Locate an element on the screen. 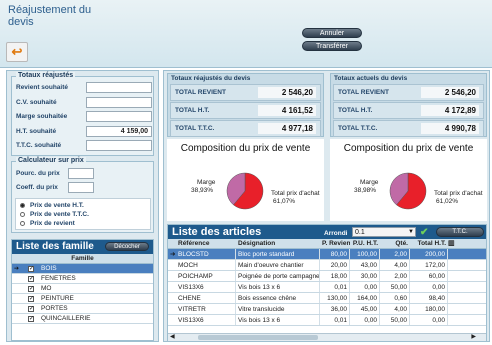 The image size is (492, 345). families-header: Famille is located at coordinates (82, 259).